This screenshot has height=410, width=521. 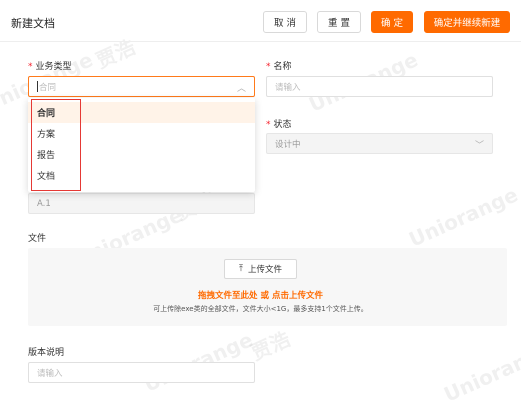 I want to click on file-label: 文件, so click(x=37, y=239).